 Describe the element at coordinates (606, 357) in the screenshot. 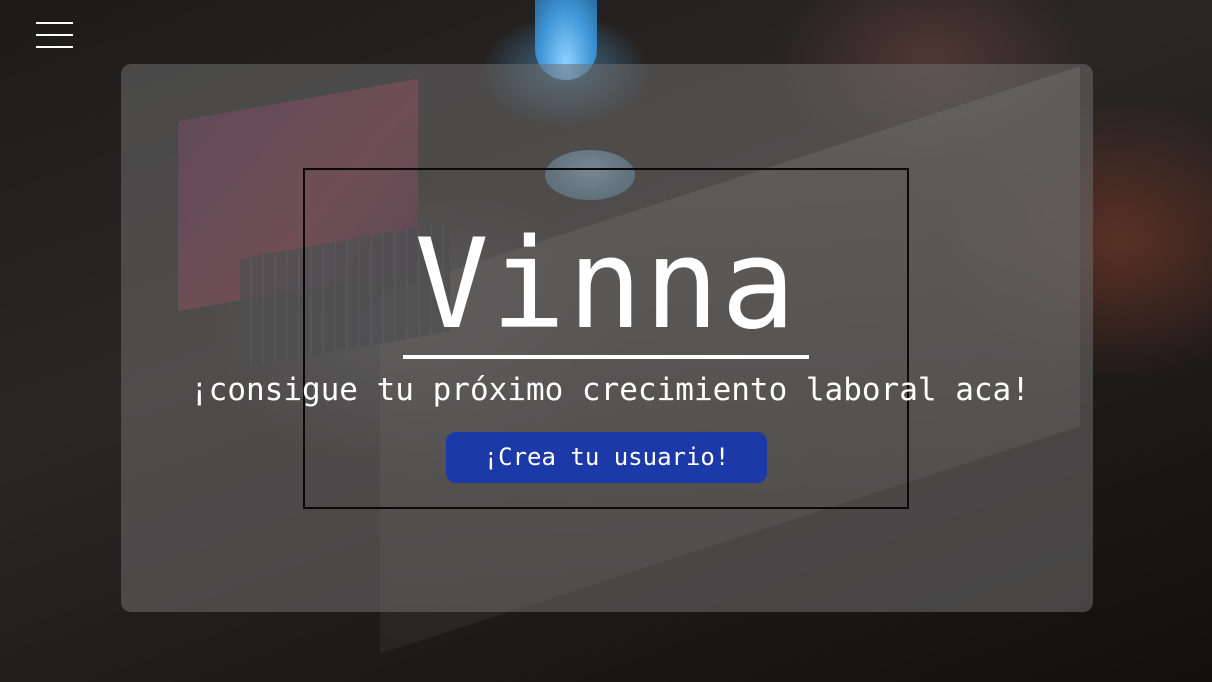

I see `brand-underline` at that location.